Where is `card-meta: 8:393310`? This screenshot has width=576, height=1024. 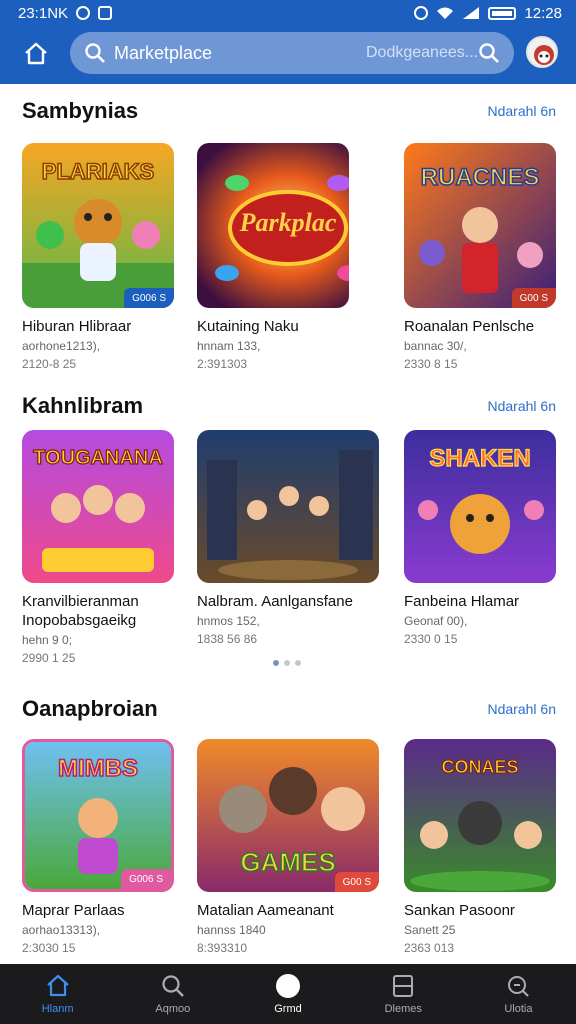
card-meta: 8:393310 is located at coordinates (222, 948).